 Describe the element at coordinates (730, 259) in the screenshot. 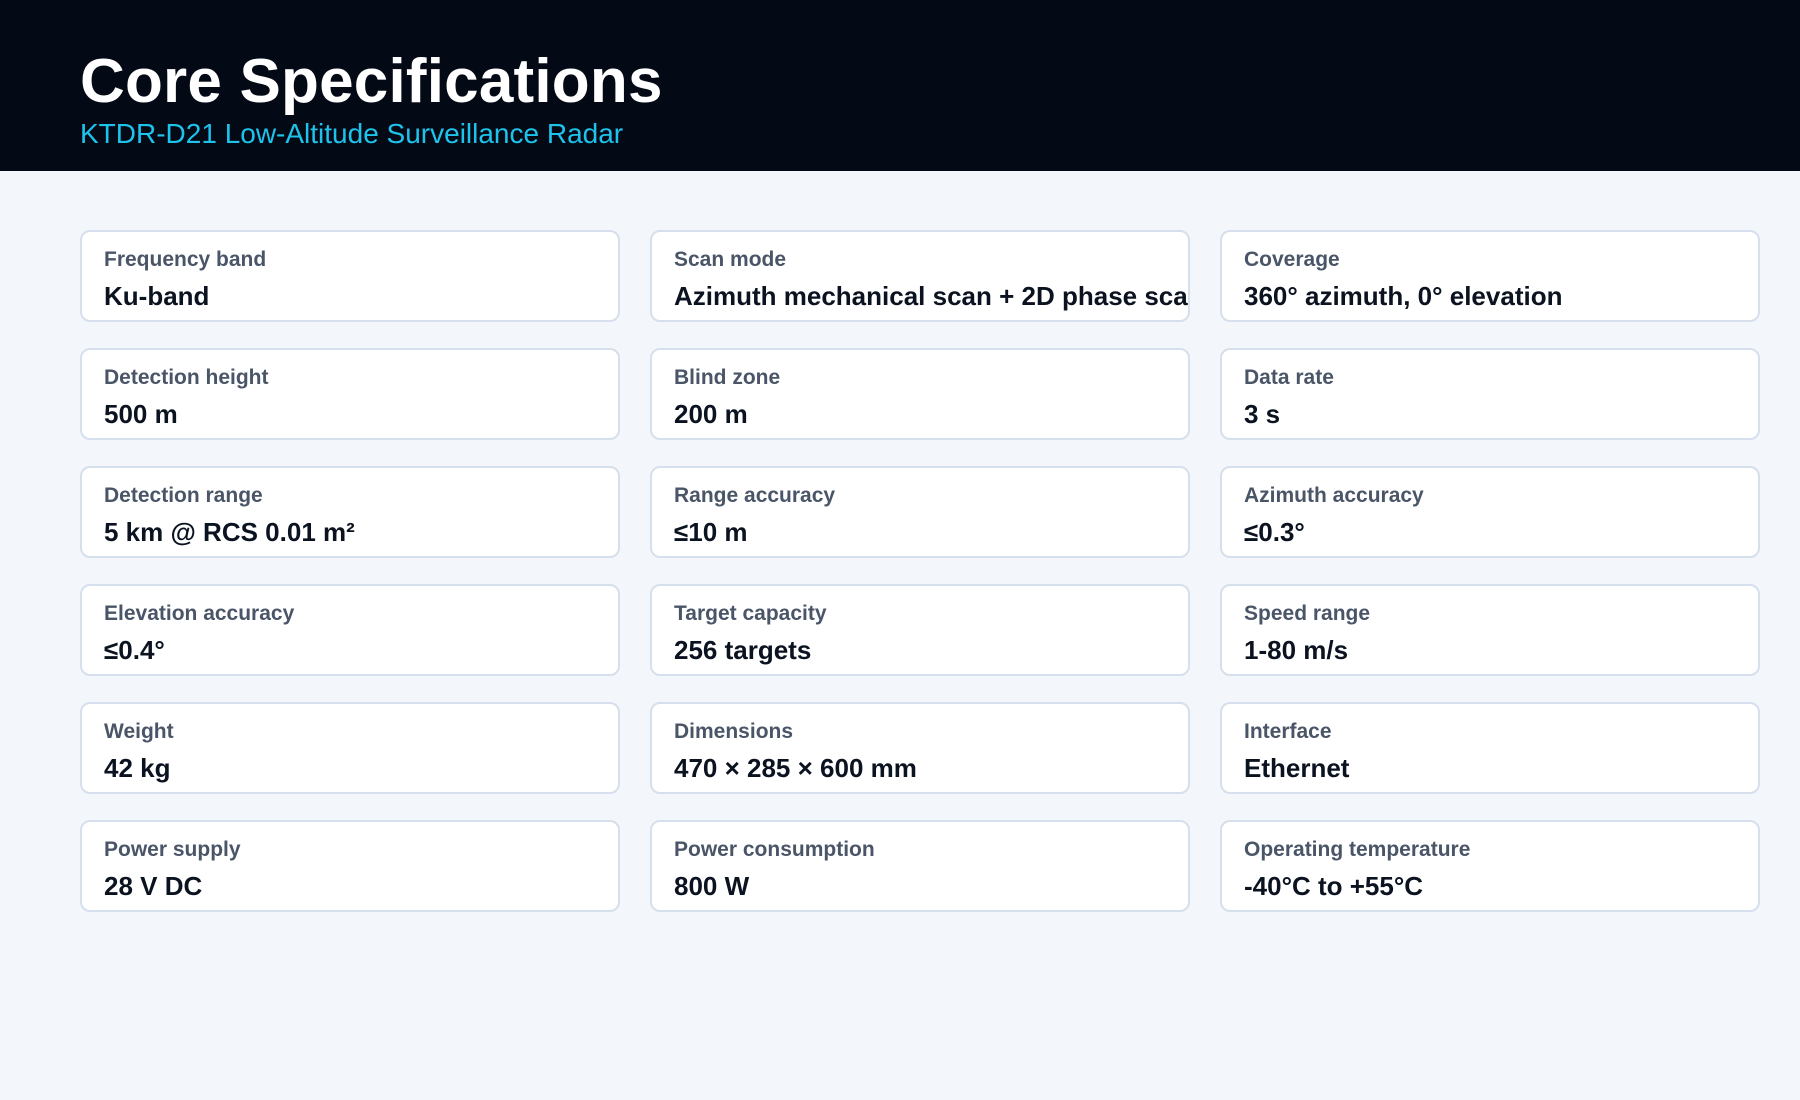

I see `spec-label: Scan mode` at that location.